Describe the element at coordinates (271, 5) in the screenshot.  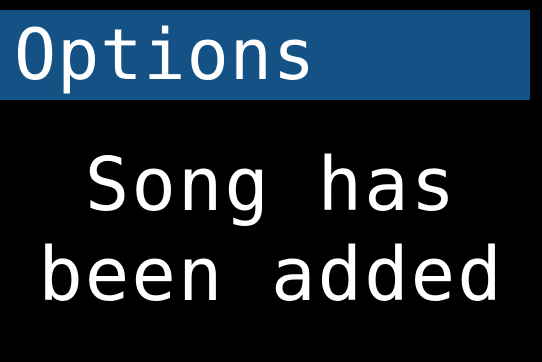
I see `header-top-border` at that location.